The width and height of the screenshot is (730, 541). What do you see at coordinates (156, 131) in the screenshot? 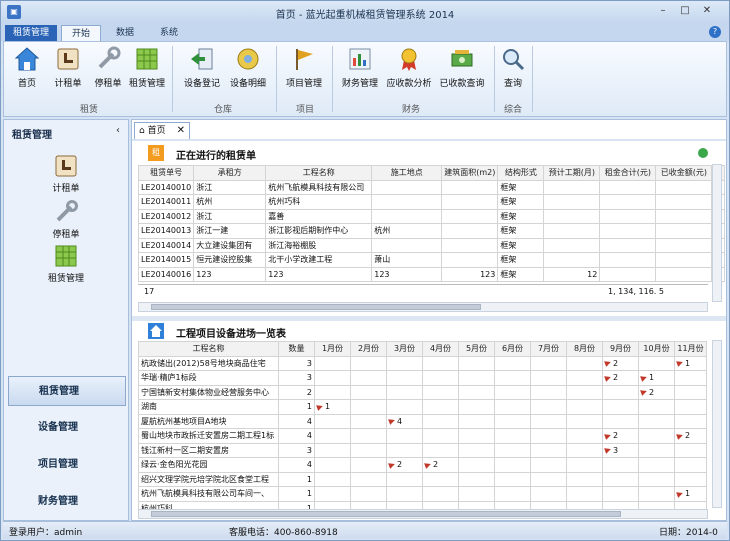
I see `doc-tab-label: 首页` at bounding box center [156, 131].